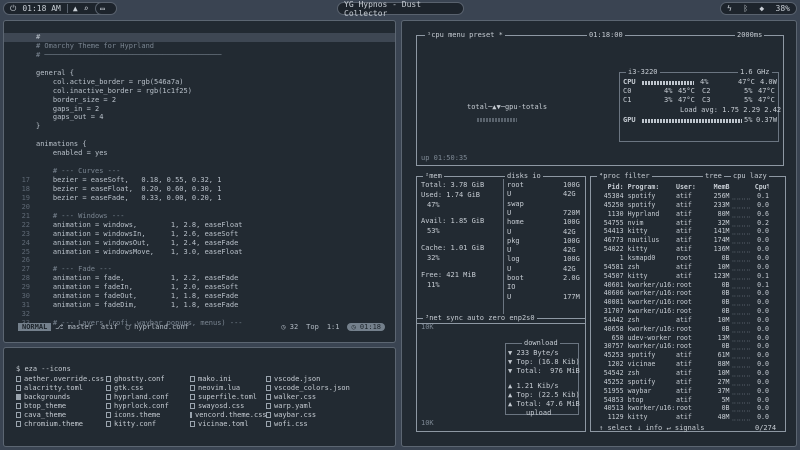 Image resolution: width=800 pixels, height=450 pixels. I want to click on proc-name: kworker/u16:, so click(650, 408).